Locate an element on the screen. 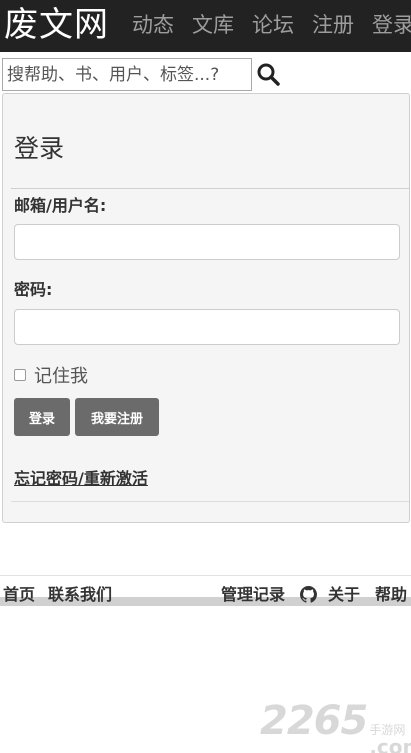 Image resolution: width=411 pixels, height=753 pixels. remember-me: 记住我 is located at coordinates (51, 375).